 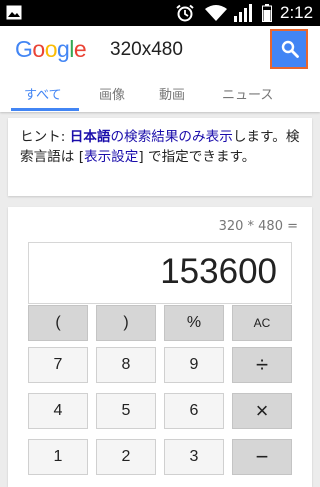 I want to click on key-2: 2, so click(x=126, y=457).